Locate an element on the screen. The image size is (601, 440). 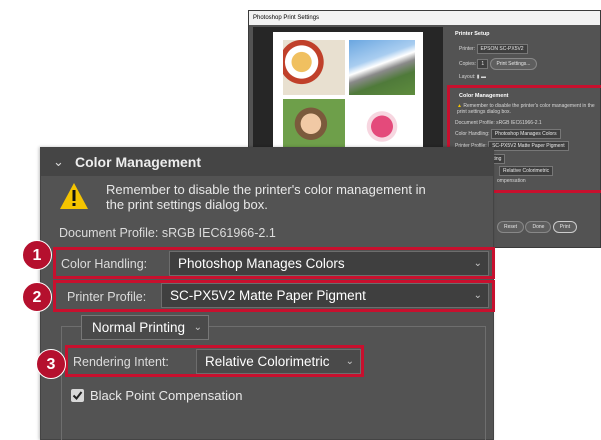
printer-profile-value: SC-PX5V2 Matte Paper Pigment is located at coordinates (268, 295).